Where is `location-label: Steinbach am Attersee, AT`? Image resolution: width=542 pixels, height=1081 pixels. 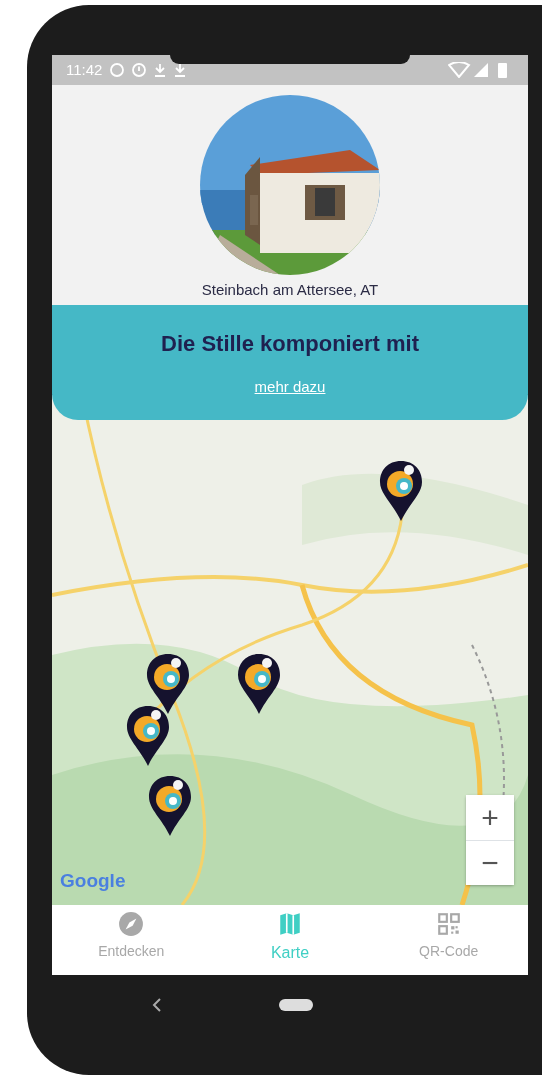 location-label: Steinbach am Attersee, AT is located at coordinates (290, 290).